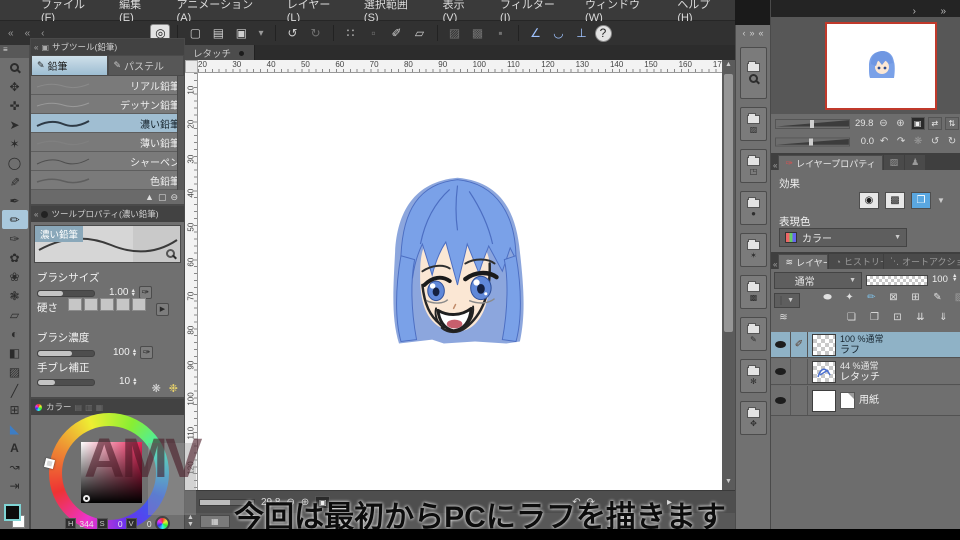 The height and width of the screenshot is (540, 960). Describe the element at coordinates (943, 317) in the screenshot. I see `merge-down-icon` at that location.